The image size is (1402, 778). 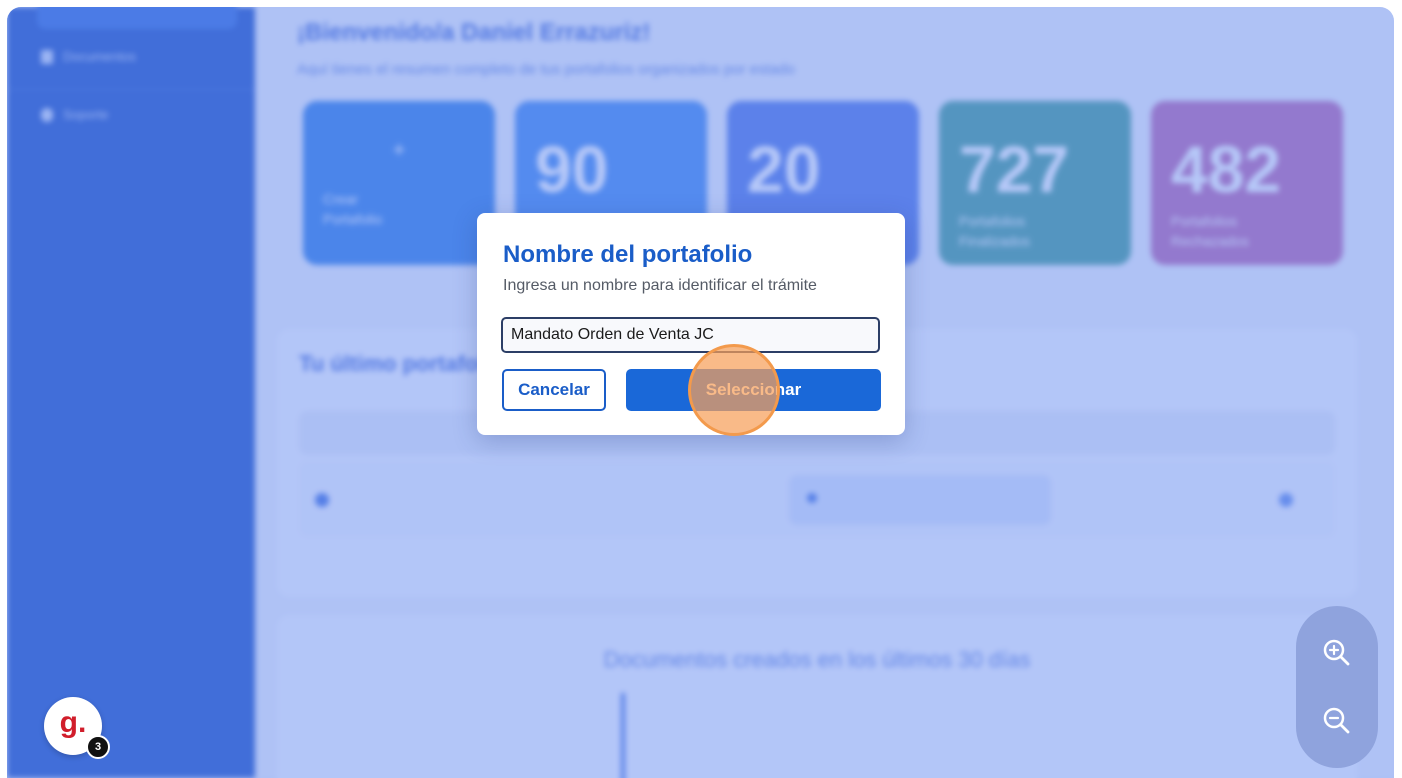 What do you see at coordinates (98, 747) in the screenshot?
I see `notification-badge: 3` at bounding box center [98, 747].